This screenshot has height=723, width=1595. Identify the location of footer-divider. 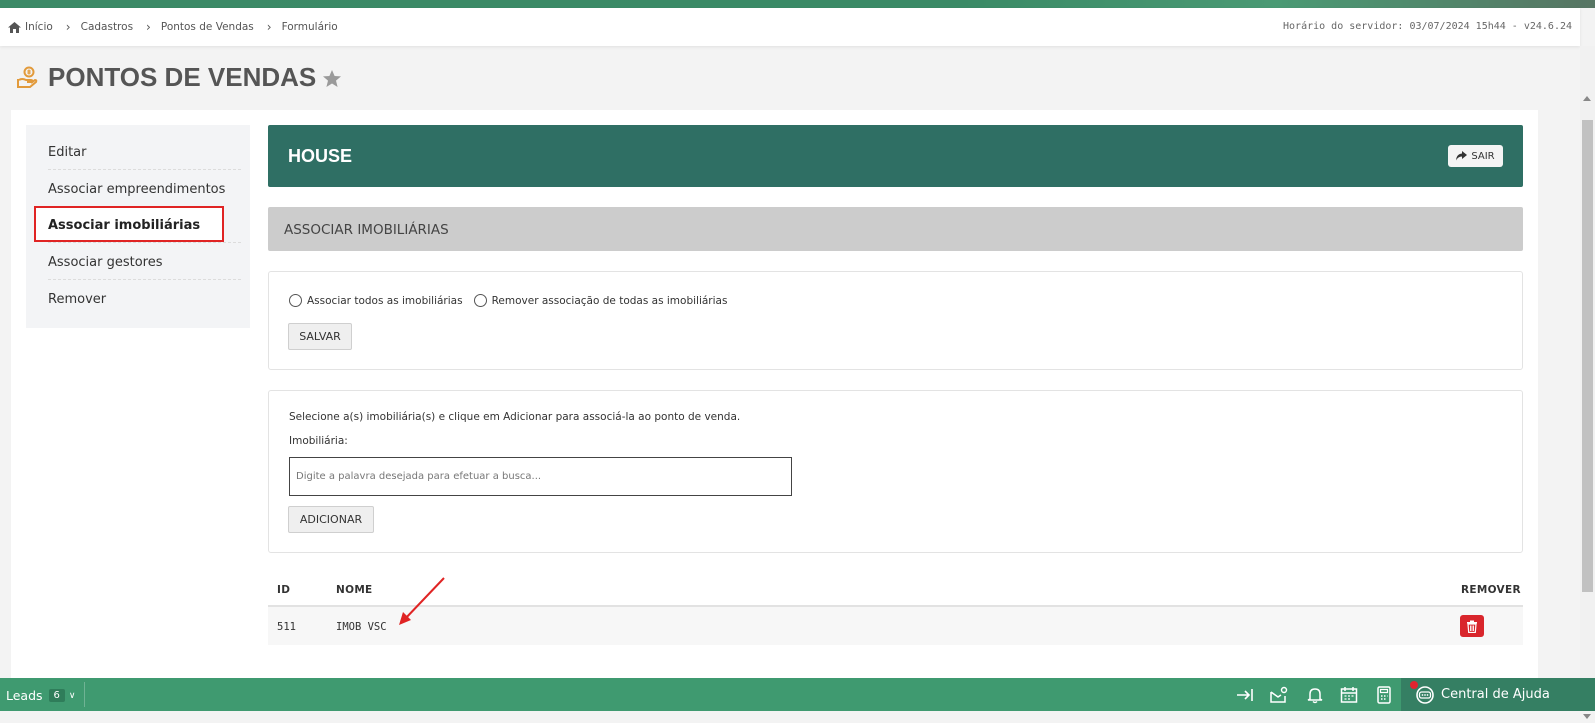
(84, 694).